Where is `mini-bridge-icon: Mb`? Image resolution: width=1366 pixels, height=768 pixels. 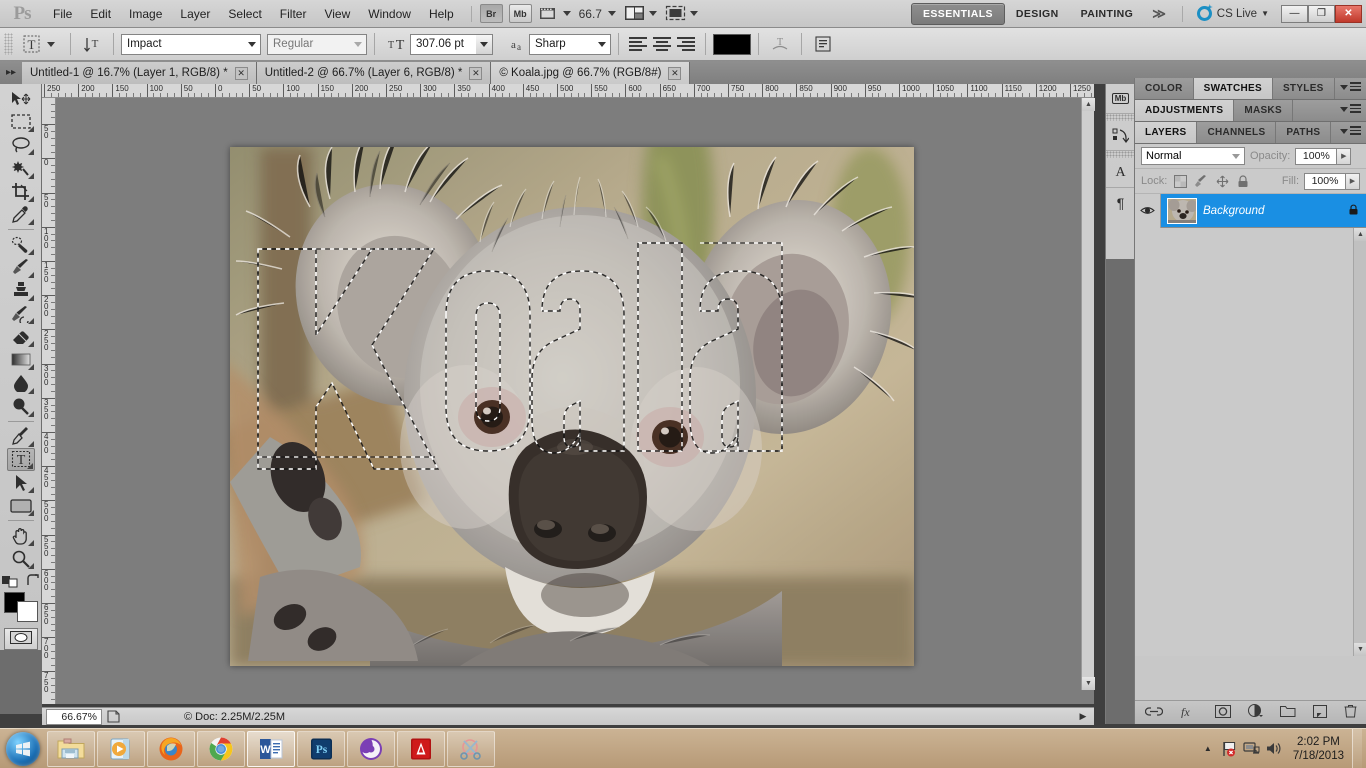 mini-bridge-icon: Mb is located at coordinates (1120, 99).